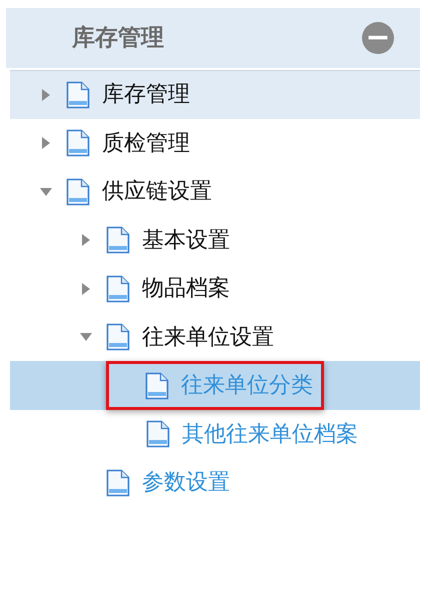 Image resolution: width=428 pixels, height=600 pixels. I want to click on tree-item-label: 基本设置, so click(186, 240).